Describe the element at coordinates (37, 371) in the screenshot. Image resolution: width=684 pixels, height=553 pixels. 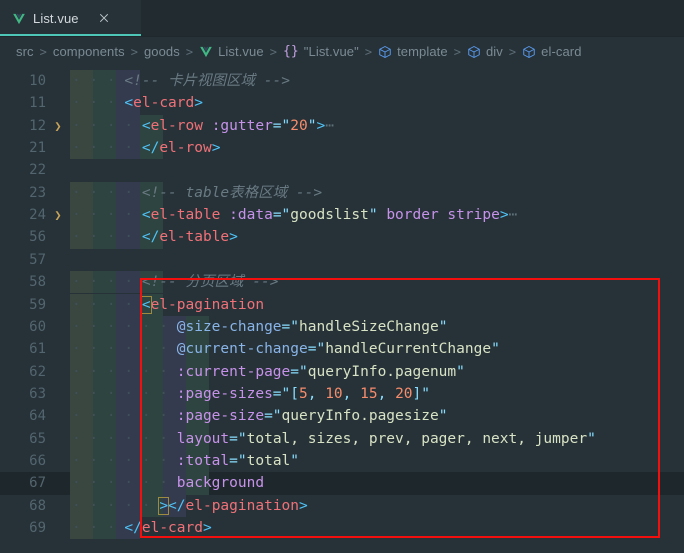
I see `line-number: 62` at that location.